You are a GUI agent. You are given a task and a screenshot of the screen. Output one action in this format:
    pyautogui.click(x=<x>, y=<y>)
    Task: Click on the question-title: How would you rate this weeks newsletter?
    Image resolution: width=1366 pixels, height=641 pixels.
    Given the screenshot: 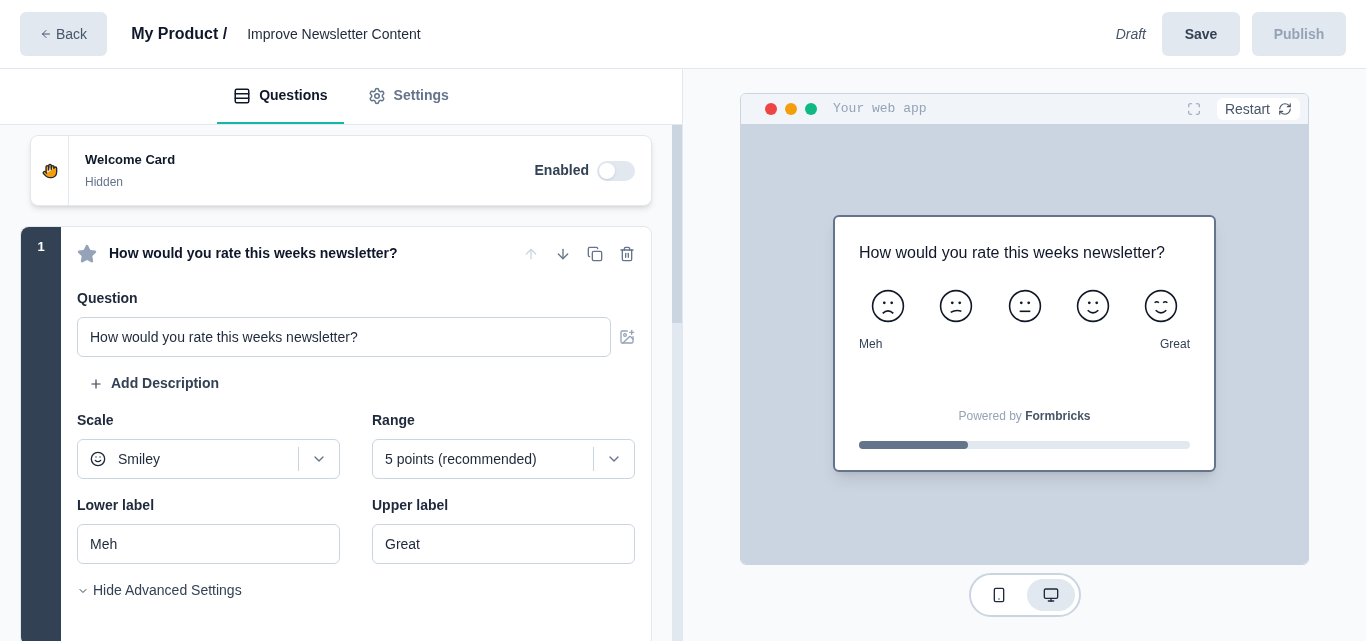 What is the action you would take?
    pyautogui.click(x=253, y=253)
    